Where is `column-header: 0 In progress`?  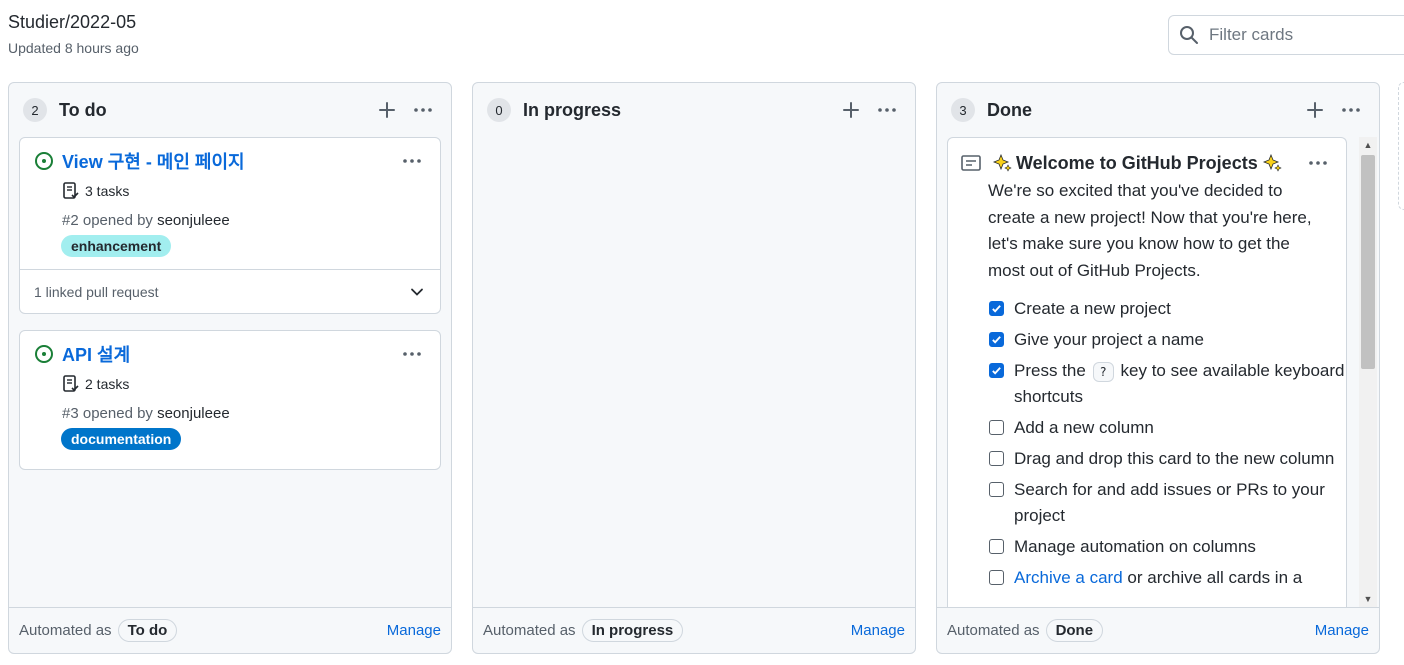 column-header: 0 In progress is located at coordinates (694, 110).